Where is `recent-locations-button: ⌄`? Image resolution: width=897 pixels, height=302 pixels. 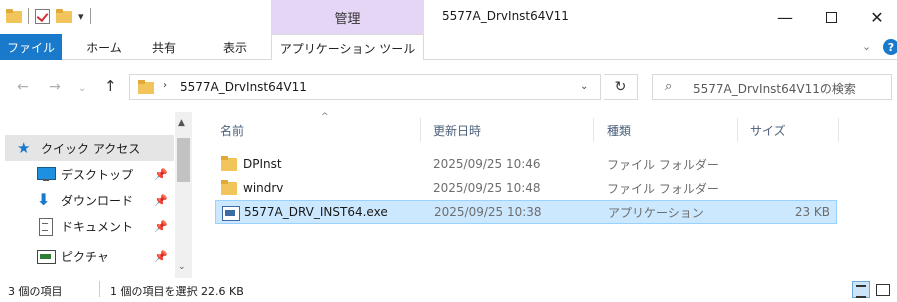 recent-locations-button: ⌄ is located at coordinates (82, 88).